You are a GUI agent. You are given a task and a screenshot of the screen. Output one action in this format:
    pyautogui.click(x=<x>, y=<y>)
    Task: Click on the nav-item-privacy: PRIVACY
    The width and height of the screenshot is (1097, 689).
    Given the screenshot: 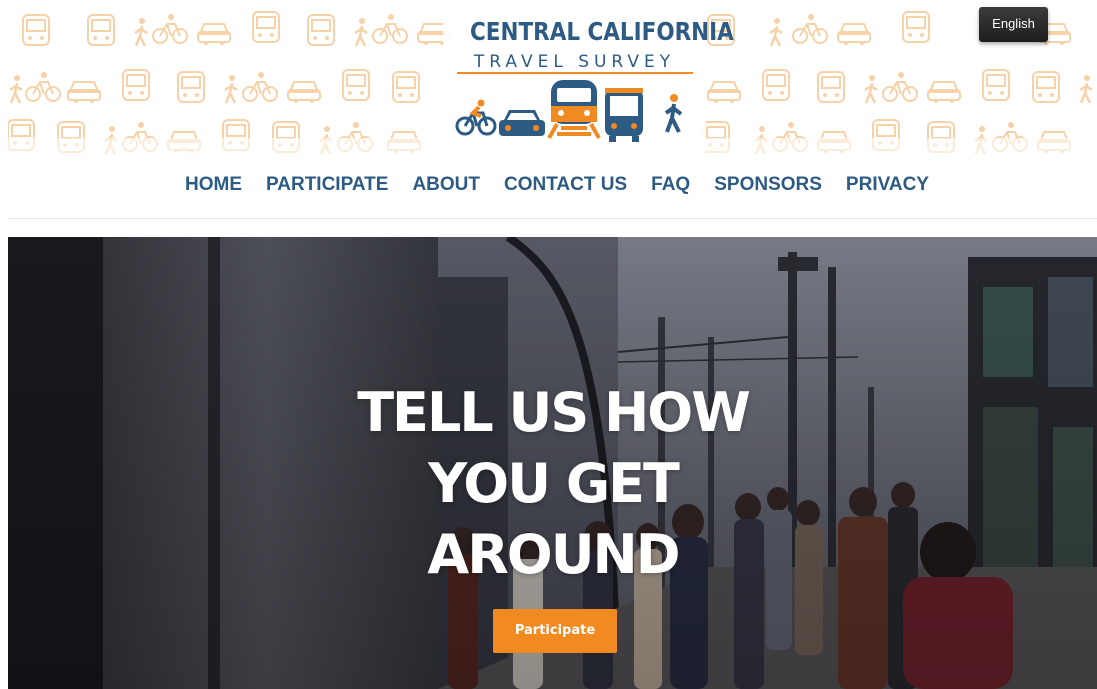 What is the action you would take?
    pyautogui.click(x=887, y=185)
    